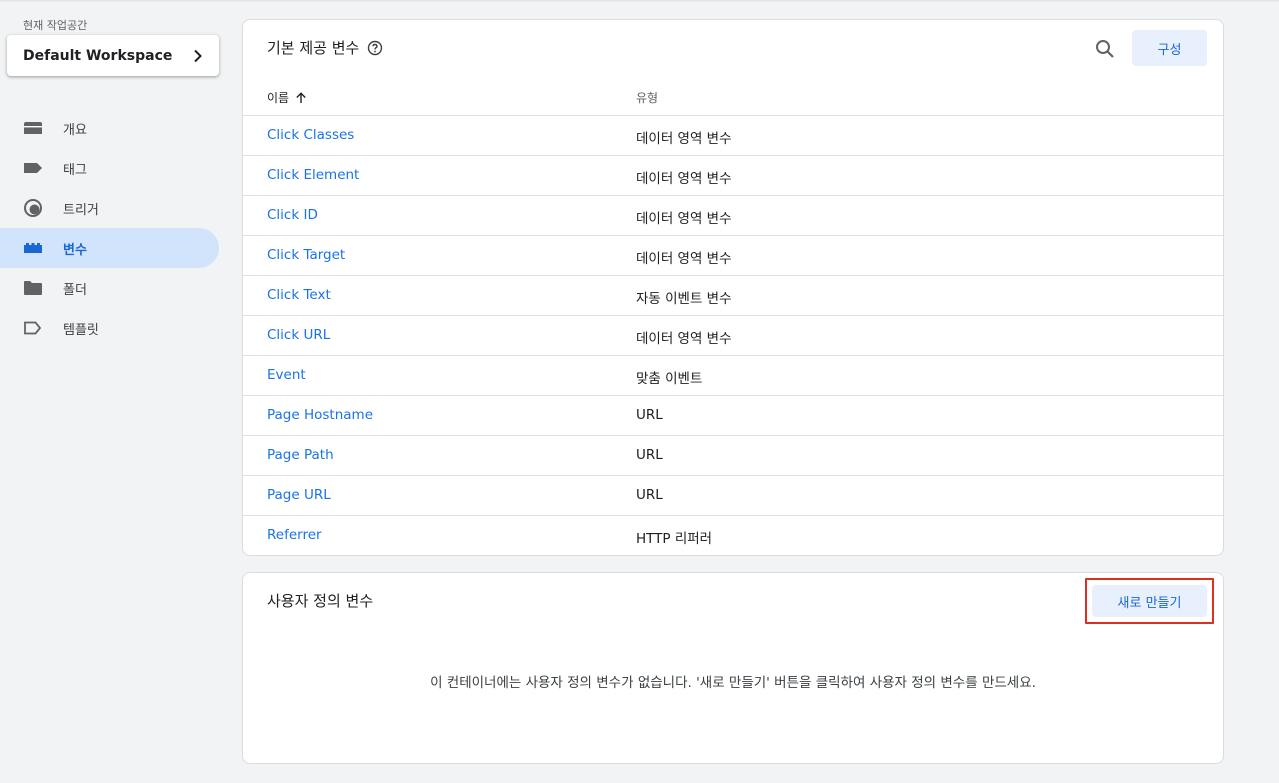  What do you see at coordinates (669, 379) in the screenshot?
I see `variable-type: 맞춤 이벤트` at bounding box center [669, 379].